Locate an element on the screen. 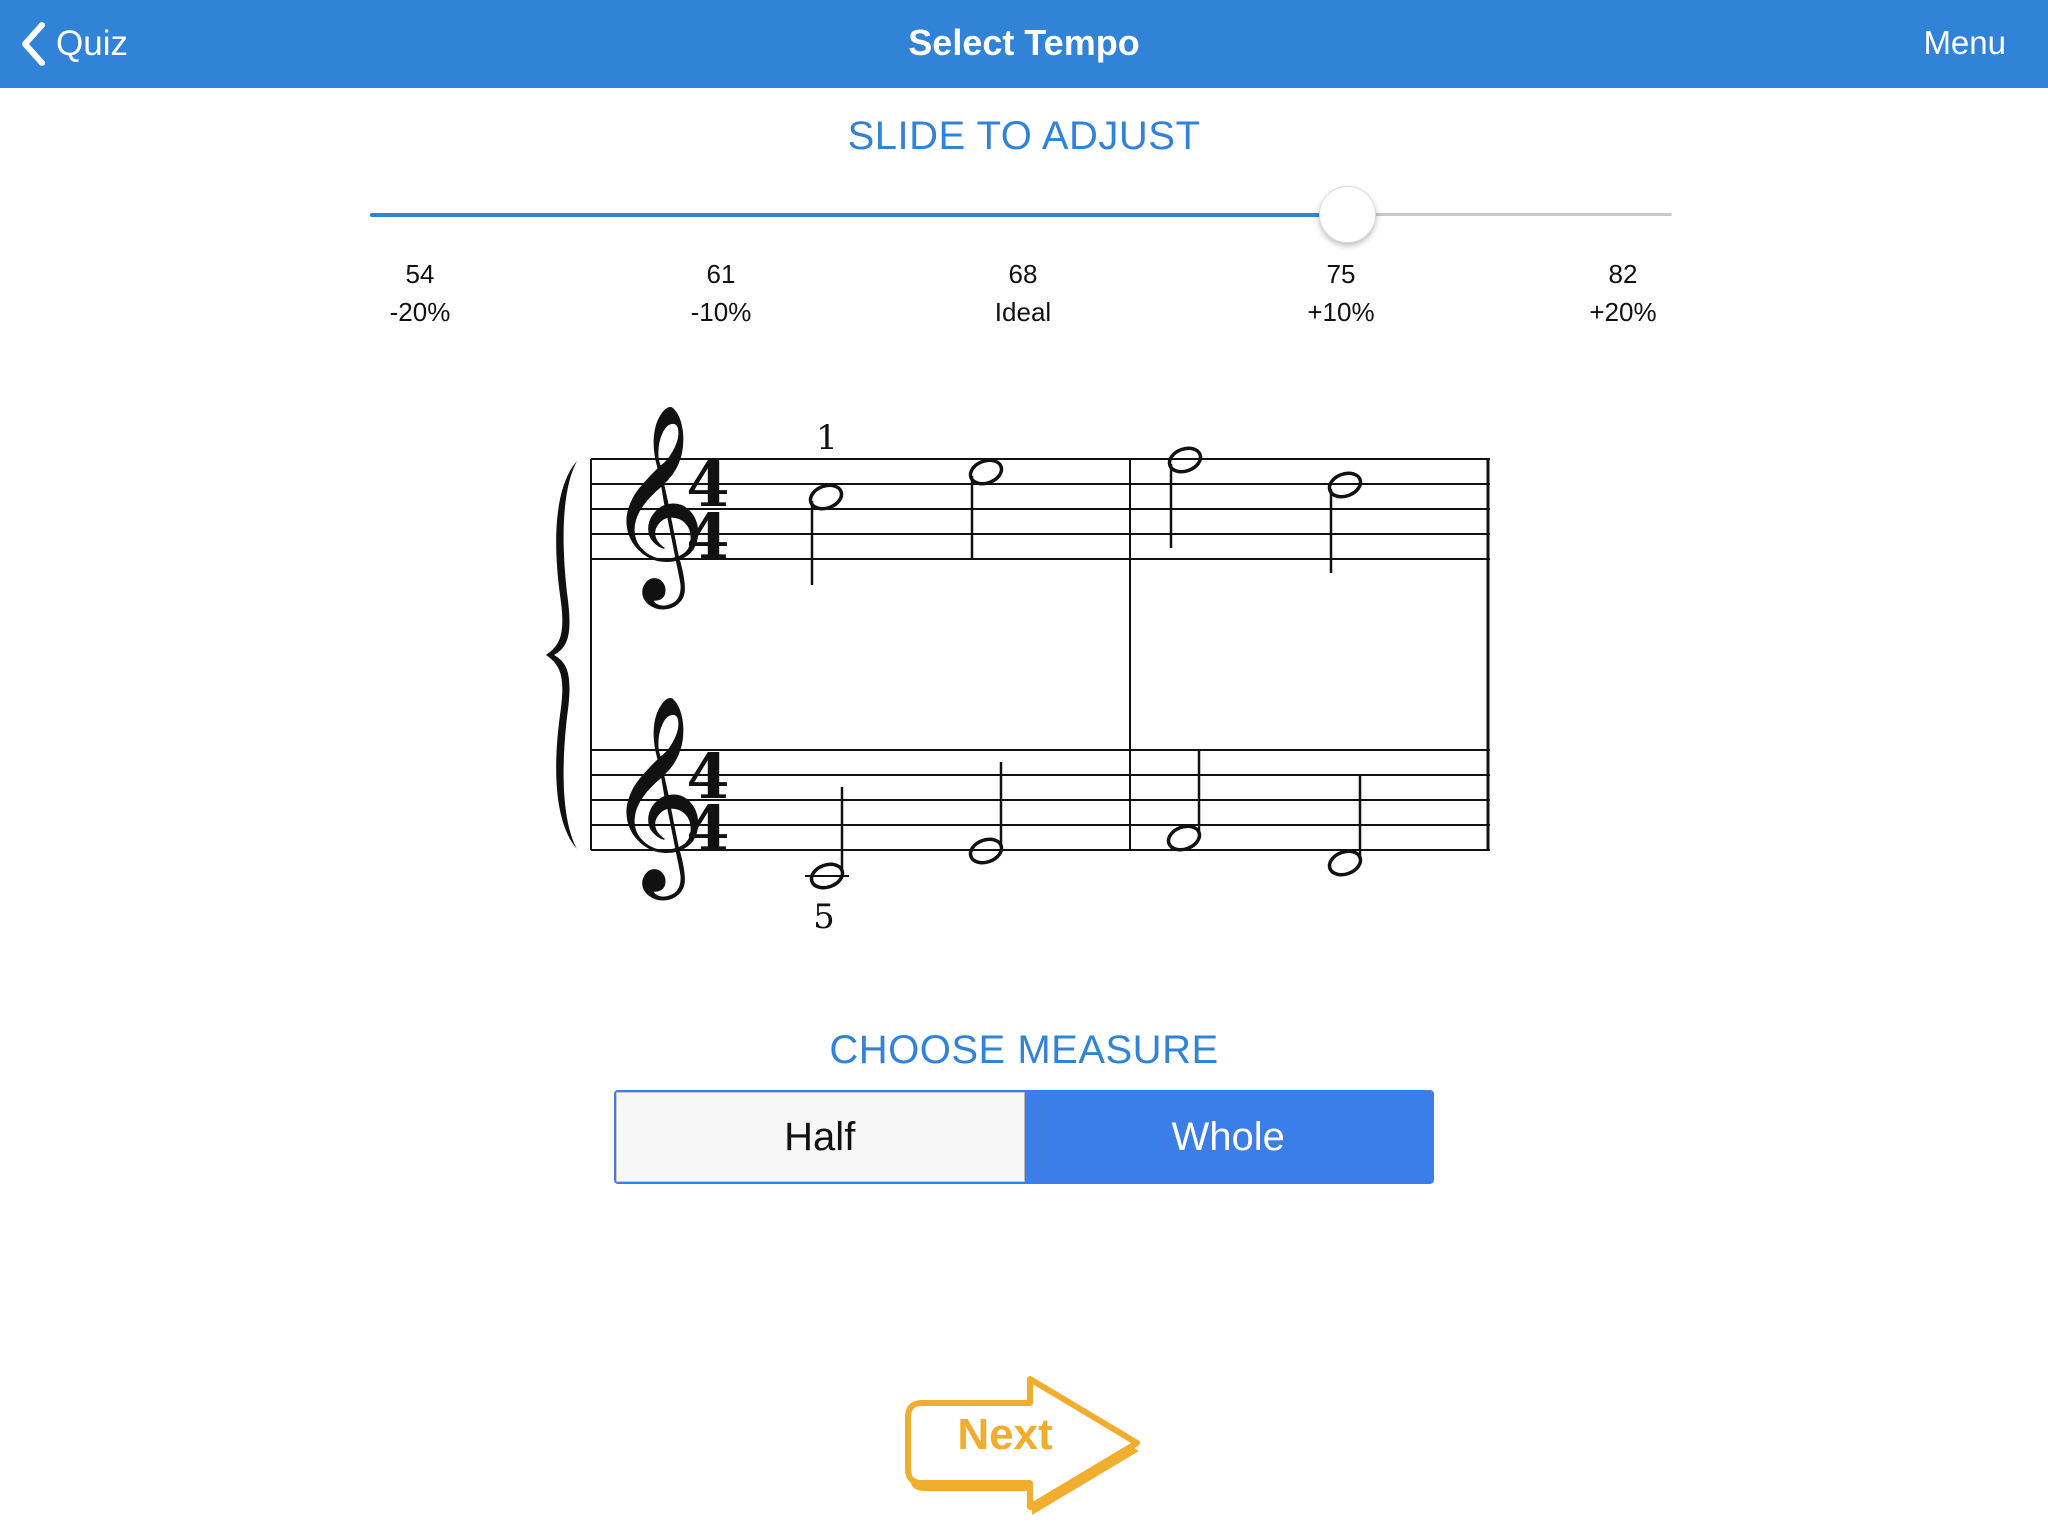 This screenshot has height=1536, width=2048. slide-to-adjust-heading: SLIDE TO ADJUST is located at coordinates (1024, 136).